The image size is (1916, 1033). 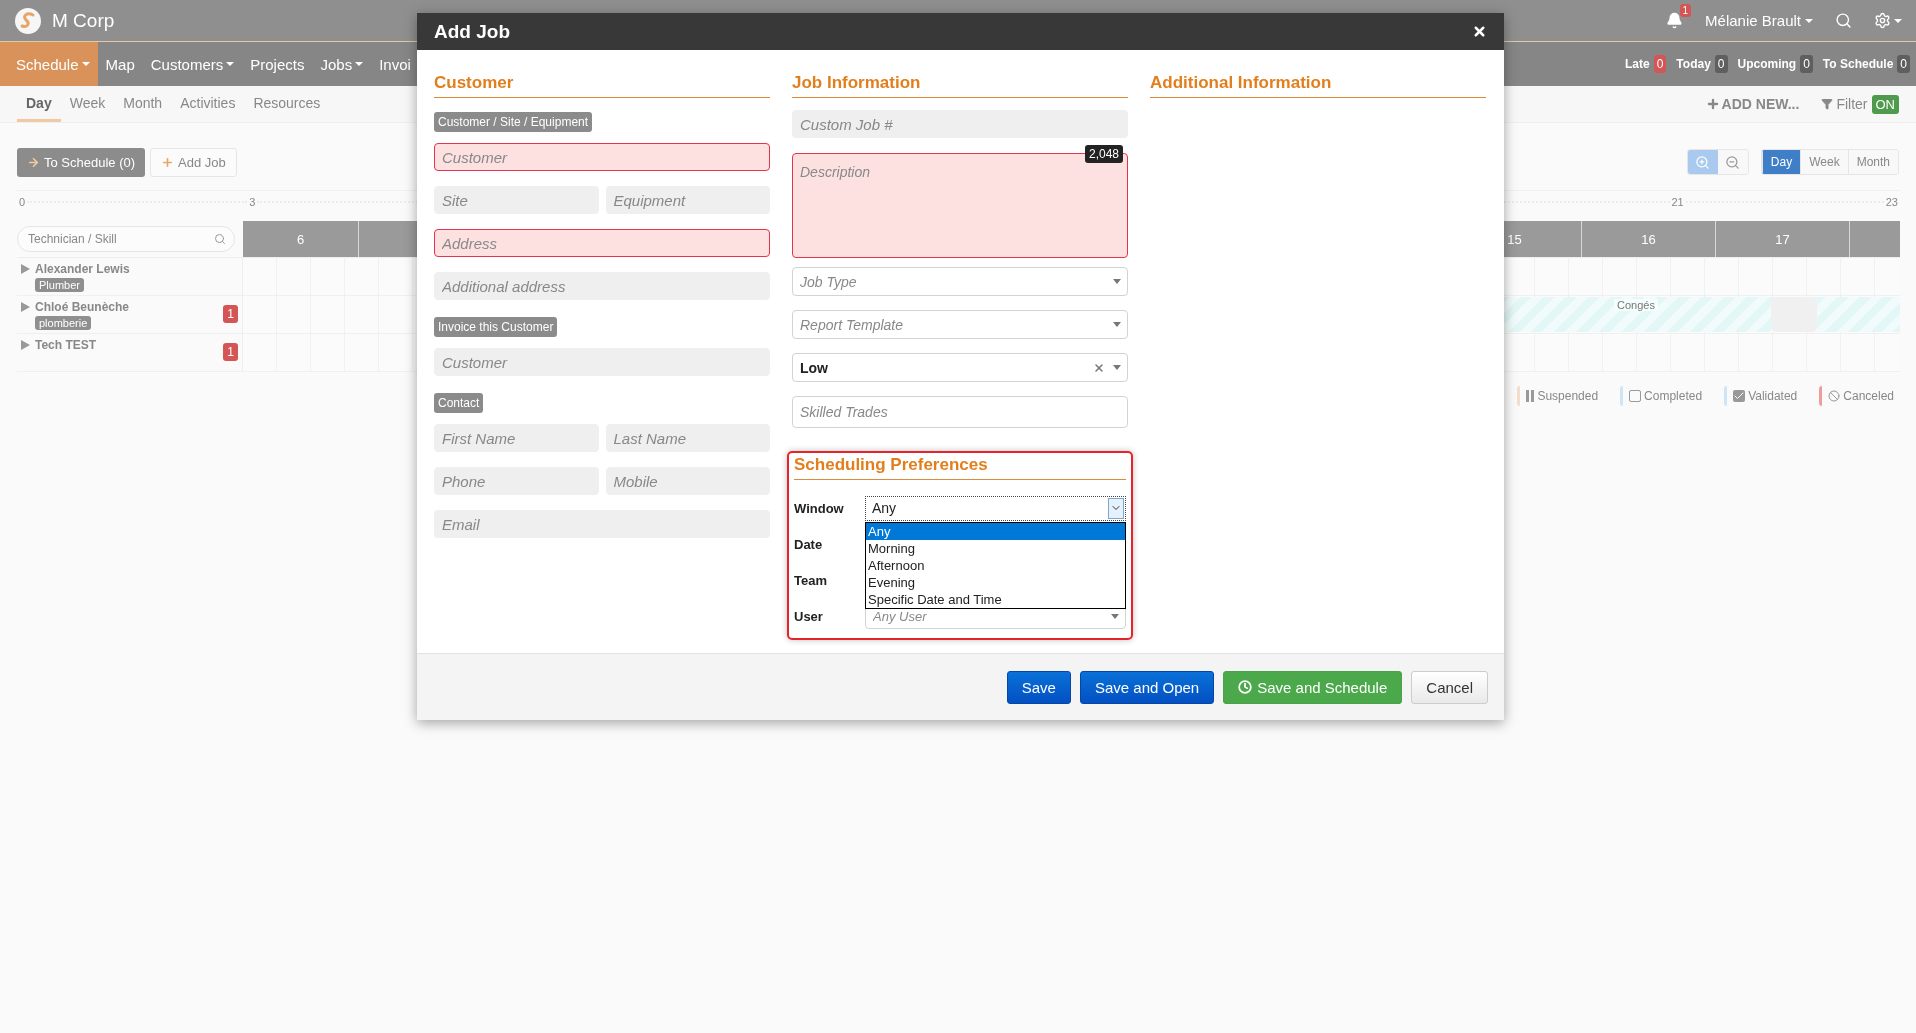 I want to click on ruler-label: 3, so click(x=252, y=202).